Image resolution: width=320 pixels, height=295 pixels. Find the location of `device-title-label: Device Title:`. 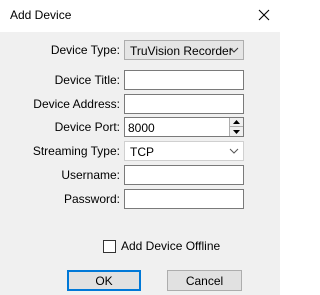

device-title-label: Device Title: is located at coordinates (87, 80).